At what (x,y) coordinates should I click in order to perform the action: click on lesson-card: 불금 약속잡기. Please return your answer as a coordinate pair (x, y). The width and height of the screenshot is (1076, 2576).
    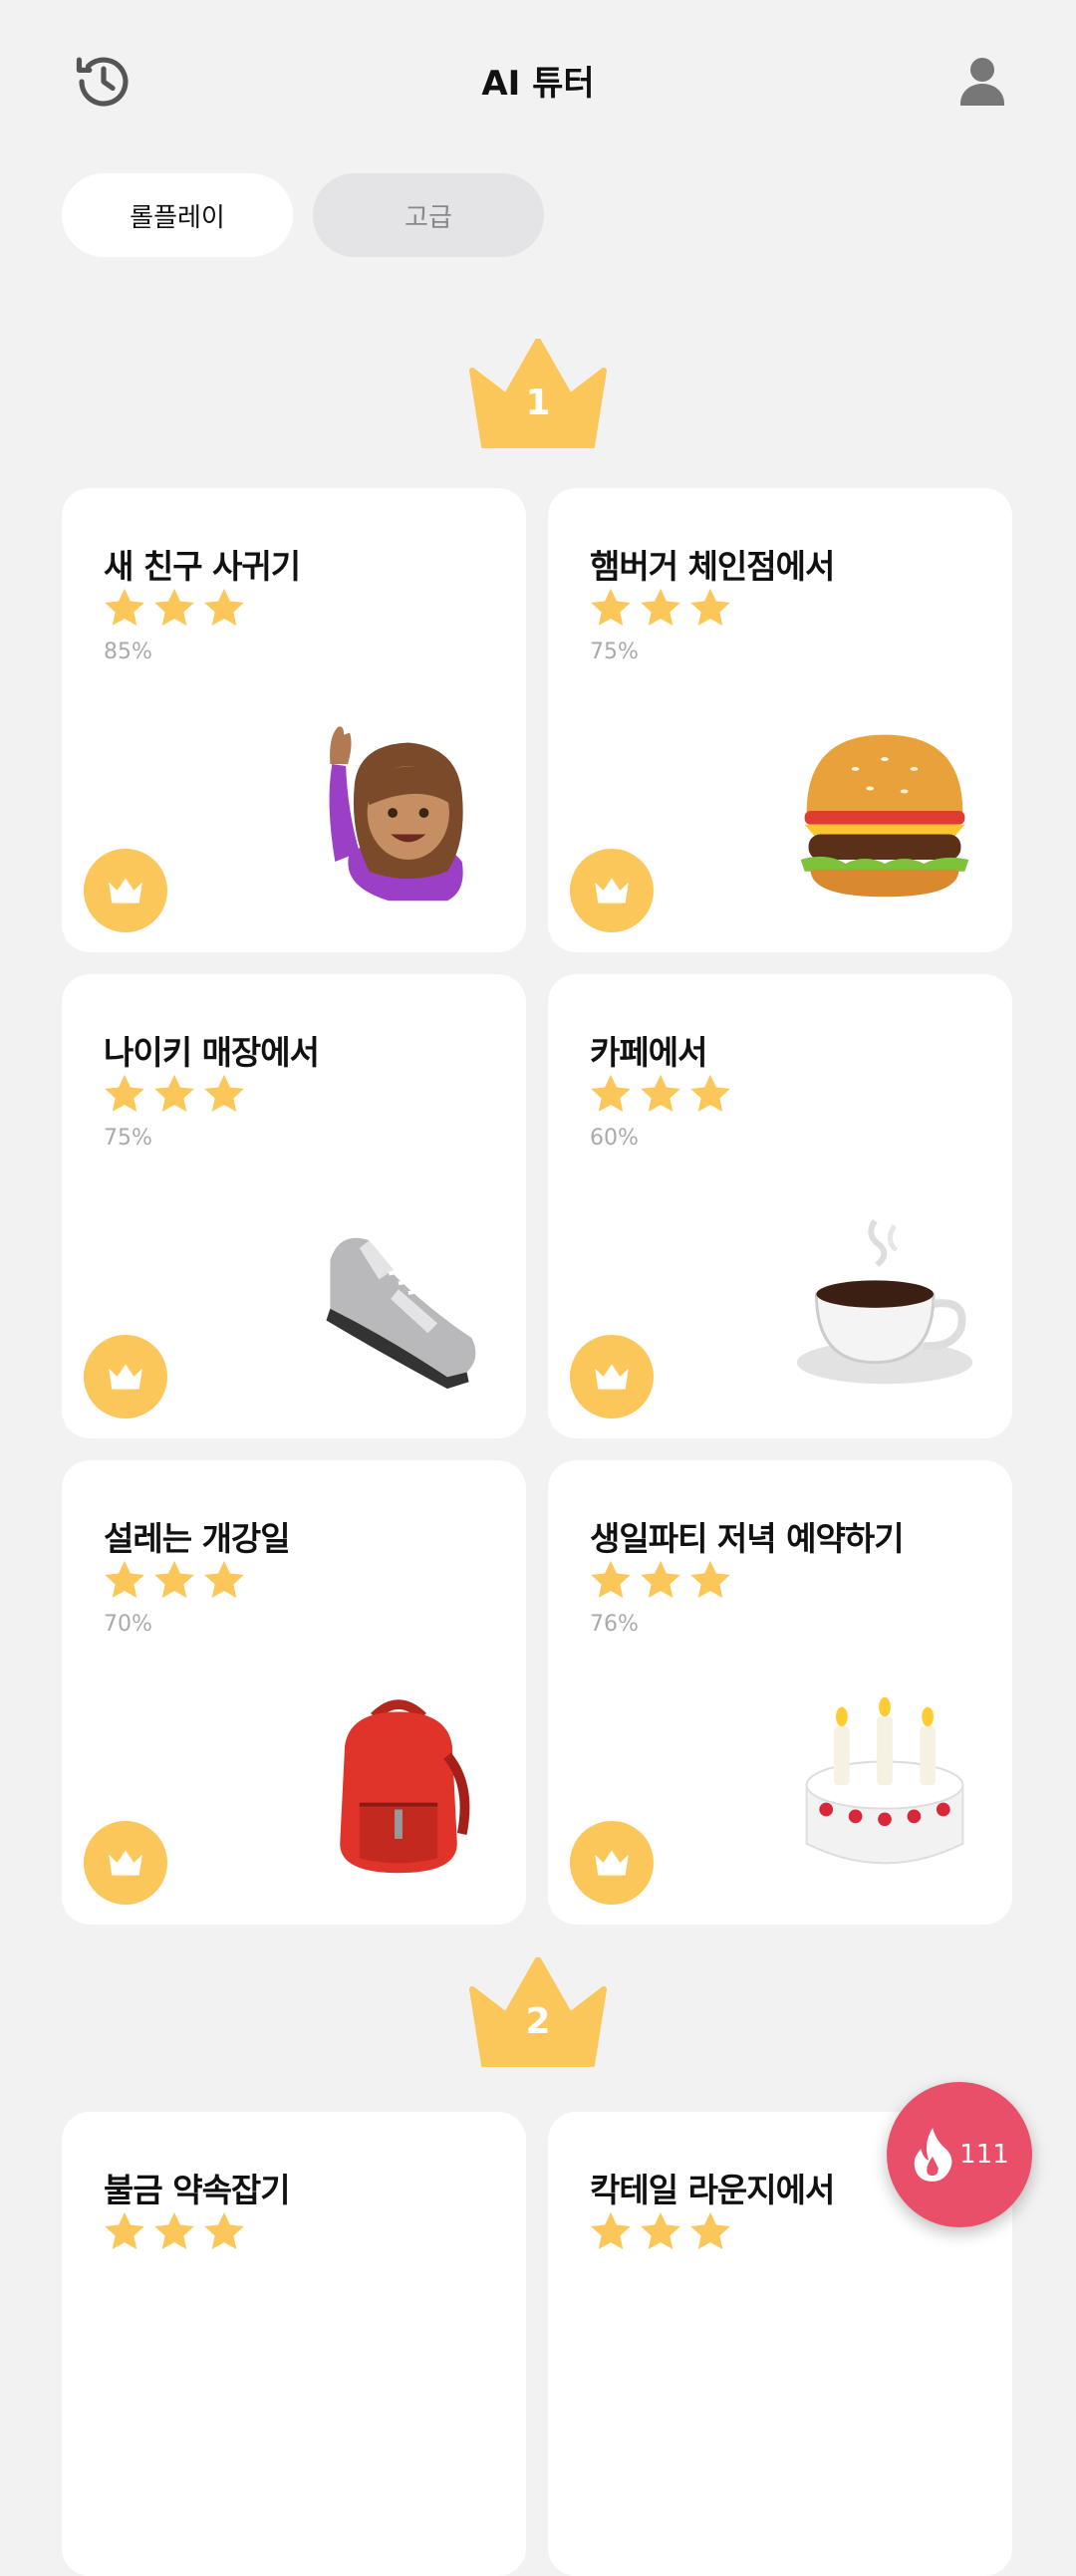
    Looking at the image, I should click on (294, 2344).